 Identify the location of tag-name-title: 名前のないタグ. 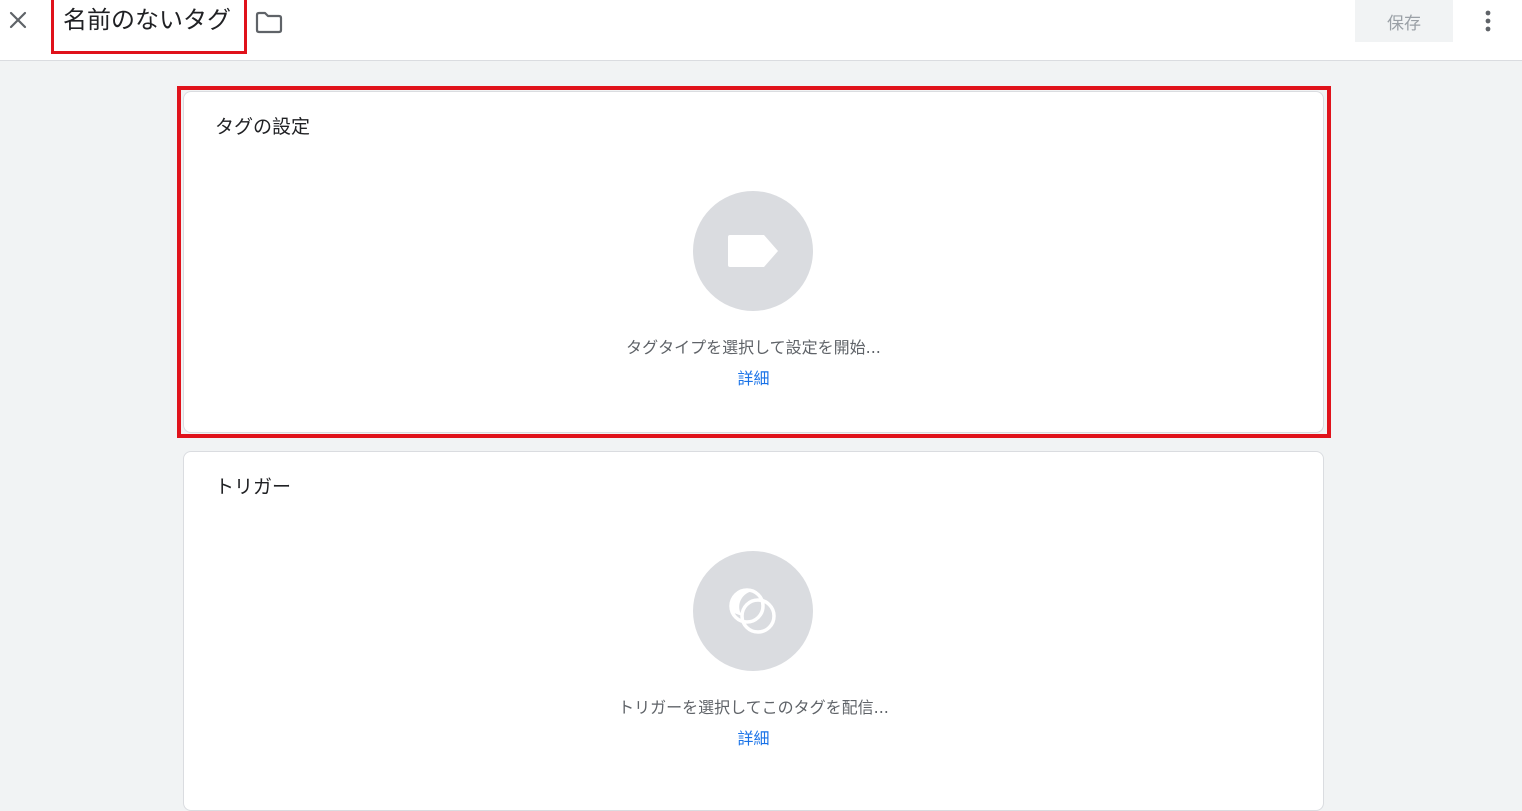
(147, 20).